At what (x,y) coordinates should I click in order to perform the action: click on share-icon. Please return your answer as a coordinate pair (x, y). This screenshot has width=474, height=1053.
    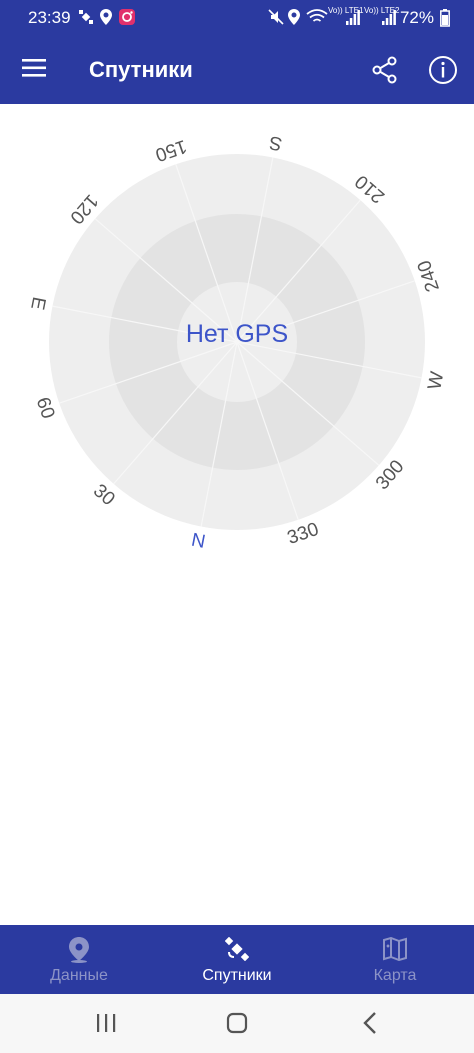
    Looking at the image, I should click on (385, 70).